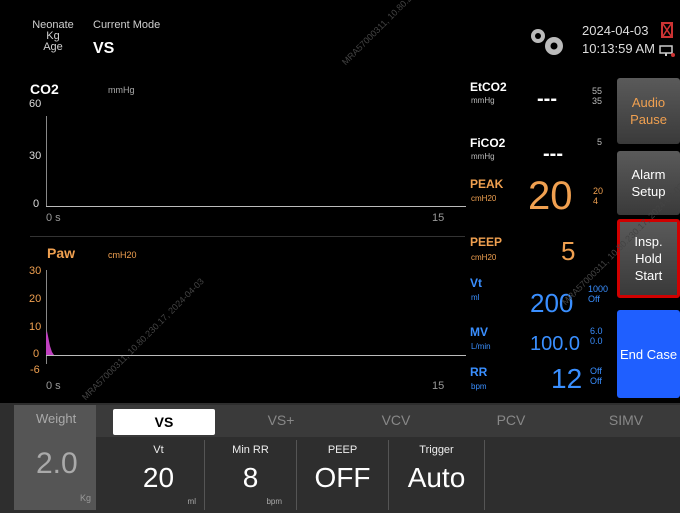 The width and height of the screenshot is (680, 513). What do you see at coordinates (53, 218) in the screenshot?
I see `co2-xtick-start: 0 s` at bounding box center [53, 218].